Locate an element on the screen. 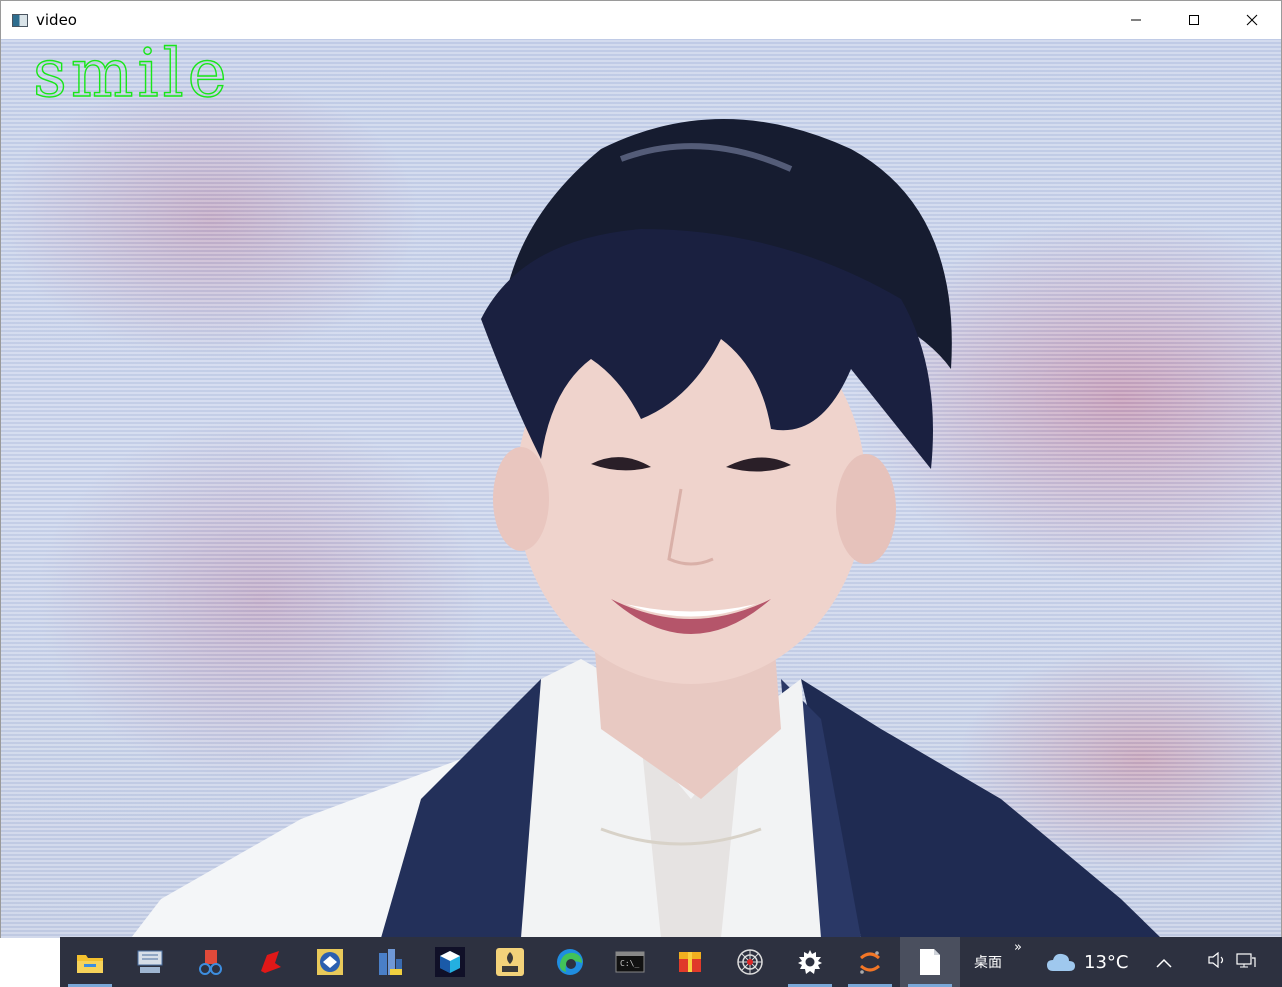 This screenshot has width=1282, height=987. box-app-icon is located at coordinates (690, 962).